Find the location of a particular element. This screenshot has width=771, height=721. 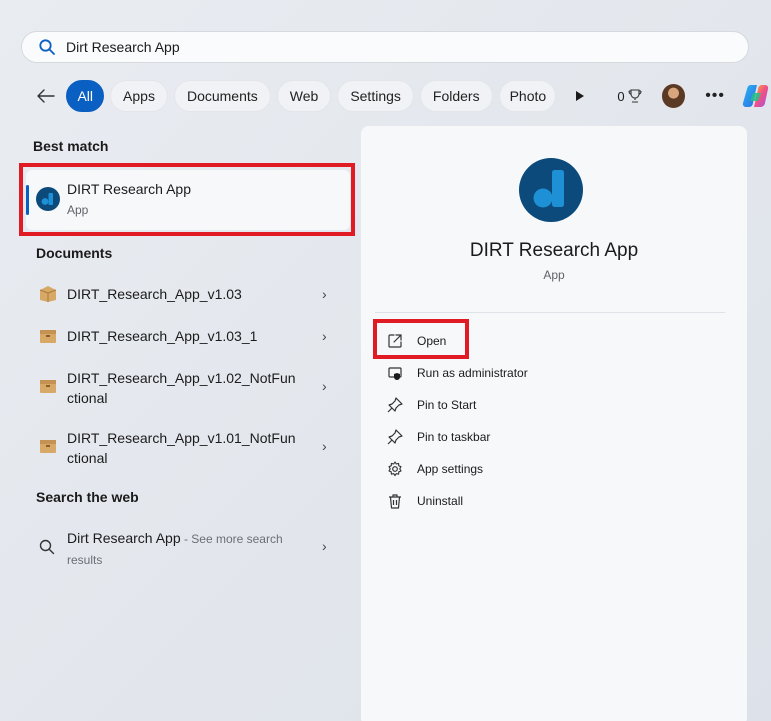

uninstall-label: Uninstall is located at coordinates (440, 501).